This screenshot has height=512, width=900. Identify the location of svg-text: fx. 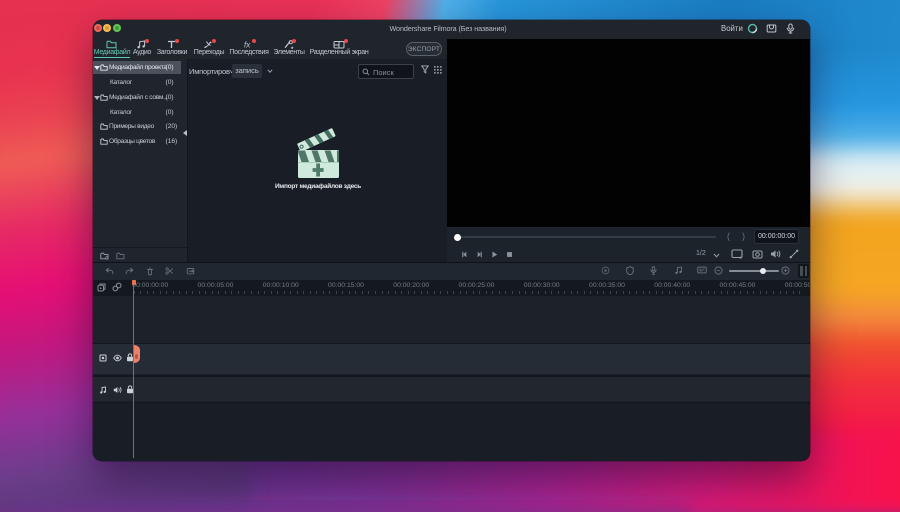
(247, 45).